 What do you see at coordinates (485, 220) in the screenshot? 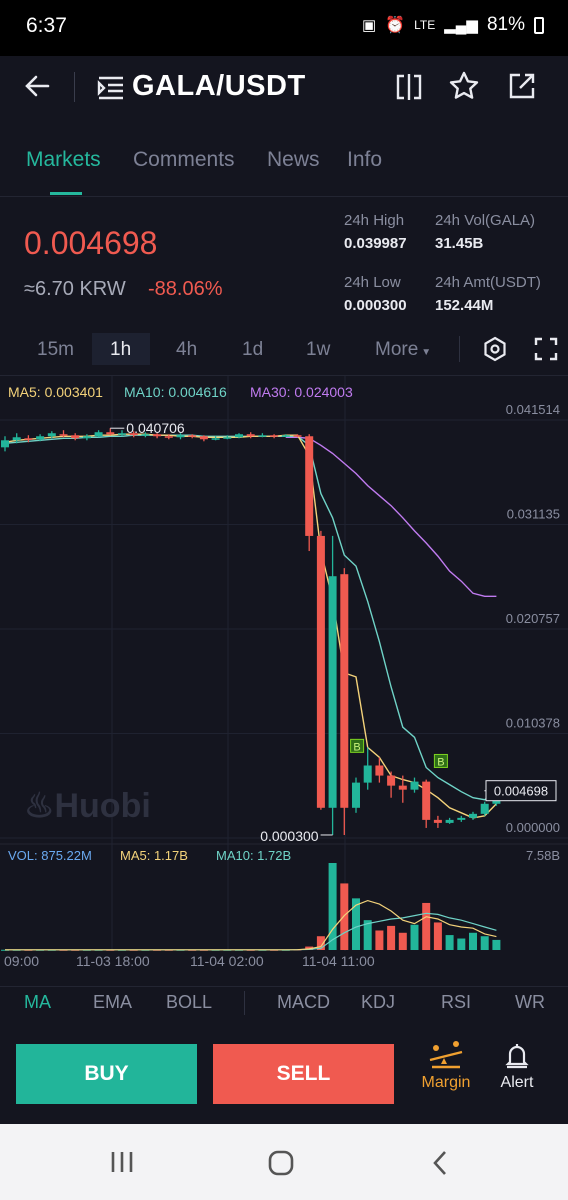
I see `volume-label: 24h Vol(GALA)` at bounding box center [485, 220].